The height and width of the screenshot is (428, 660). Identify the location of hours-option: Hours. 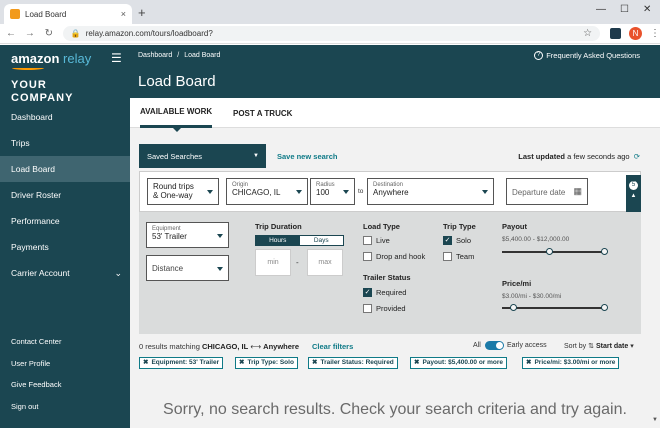
(278, 240).